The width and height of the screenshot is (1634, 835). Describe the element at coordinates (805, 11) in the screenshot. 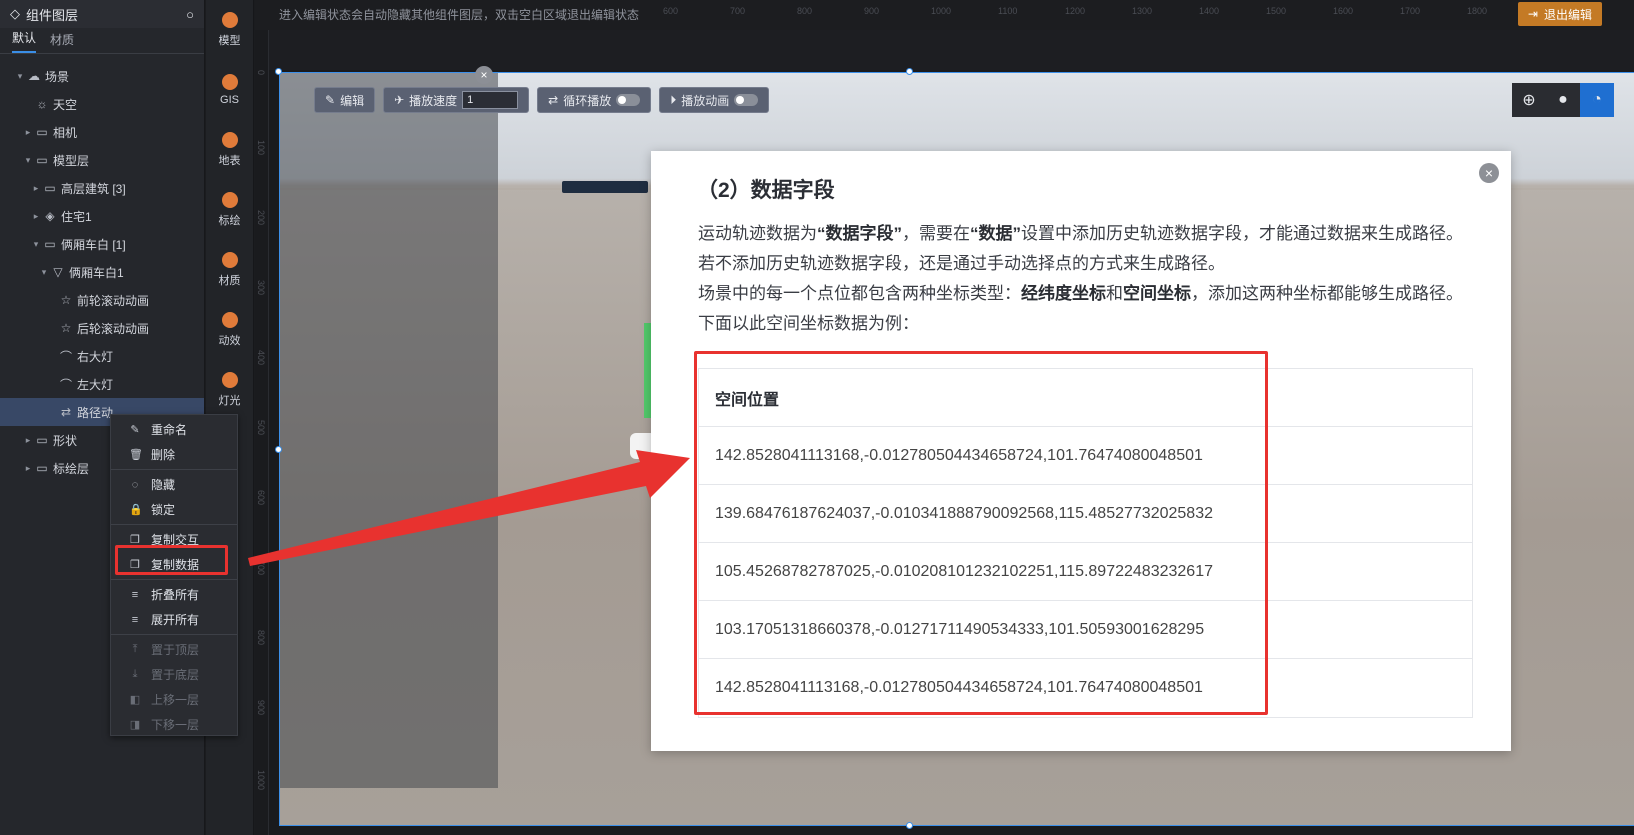

I see `ruler-tick-label: 800` at that location.